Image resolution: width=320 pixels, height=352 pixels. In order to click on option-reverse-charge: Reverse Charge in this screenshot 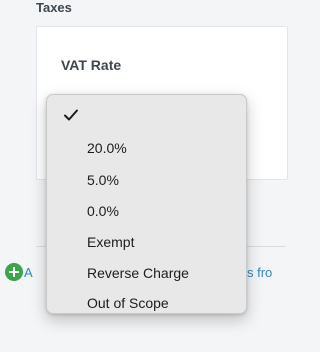, I will do `click(138, 273)`.